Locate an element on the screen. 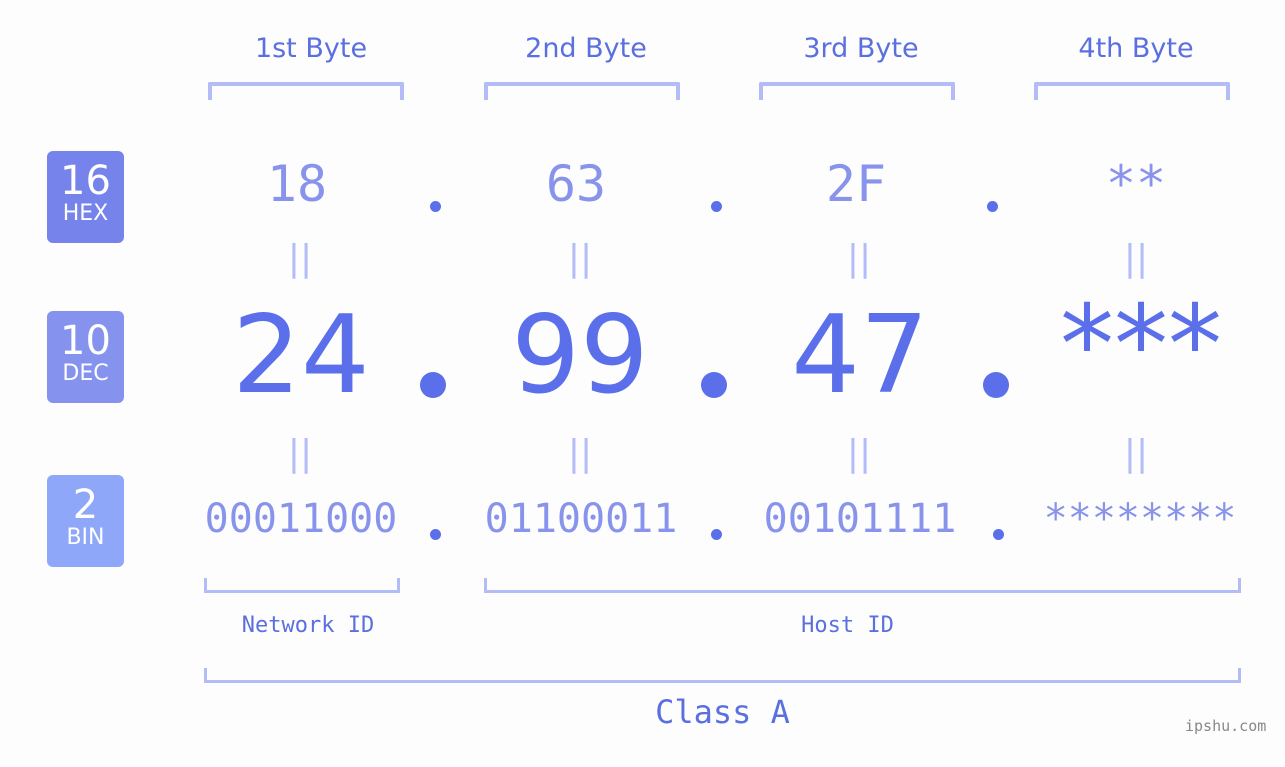 The height and width of the screenshot is (767, 1285). hex-value-1: 18 is located at coordinates (297, 184).